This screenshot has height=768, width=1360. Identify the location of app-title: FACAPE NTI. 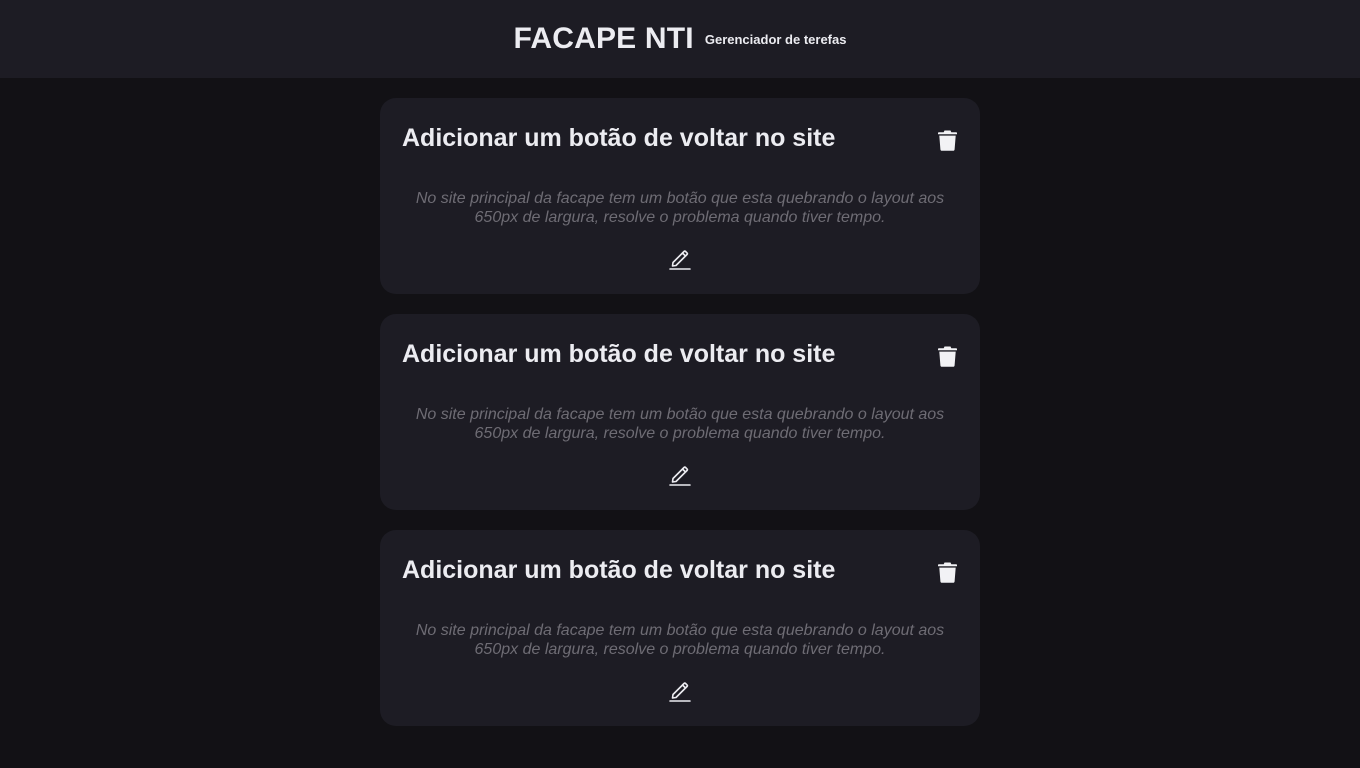
(603, 38).